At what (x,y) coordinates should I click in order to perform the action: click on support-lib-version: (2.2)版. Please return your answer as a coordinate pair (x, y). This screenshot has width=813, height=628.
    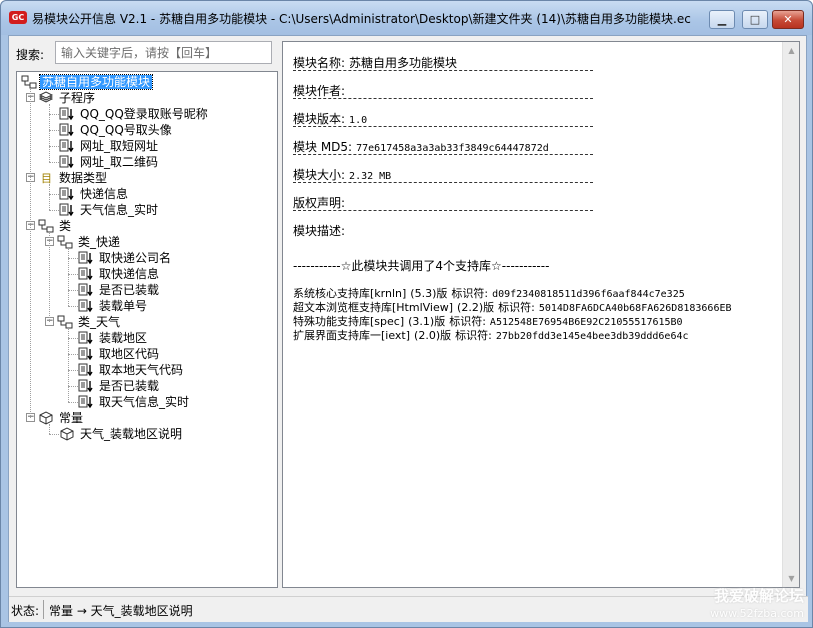
    Looking at the image, I should click on (476, 307).